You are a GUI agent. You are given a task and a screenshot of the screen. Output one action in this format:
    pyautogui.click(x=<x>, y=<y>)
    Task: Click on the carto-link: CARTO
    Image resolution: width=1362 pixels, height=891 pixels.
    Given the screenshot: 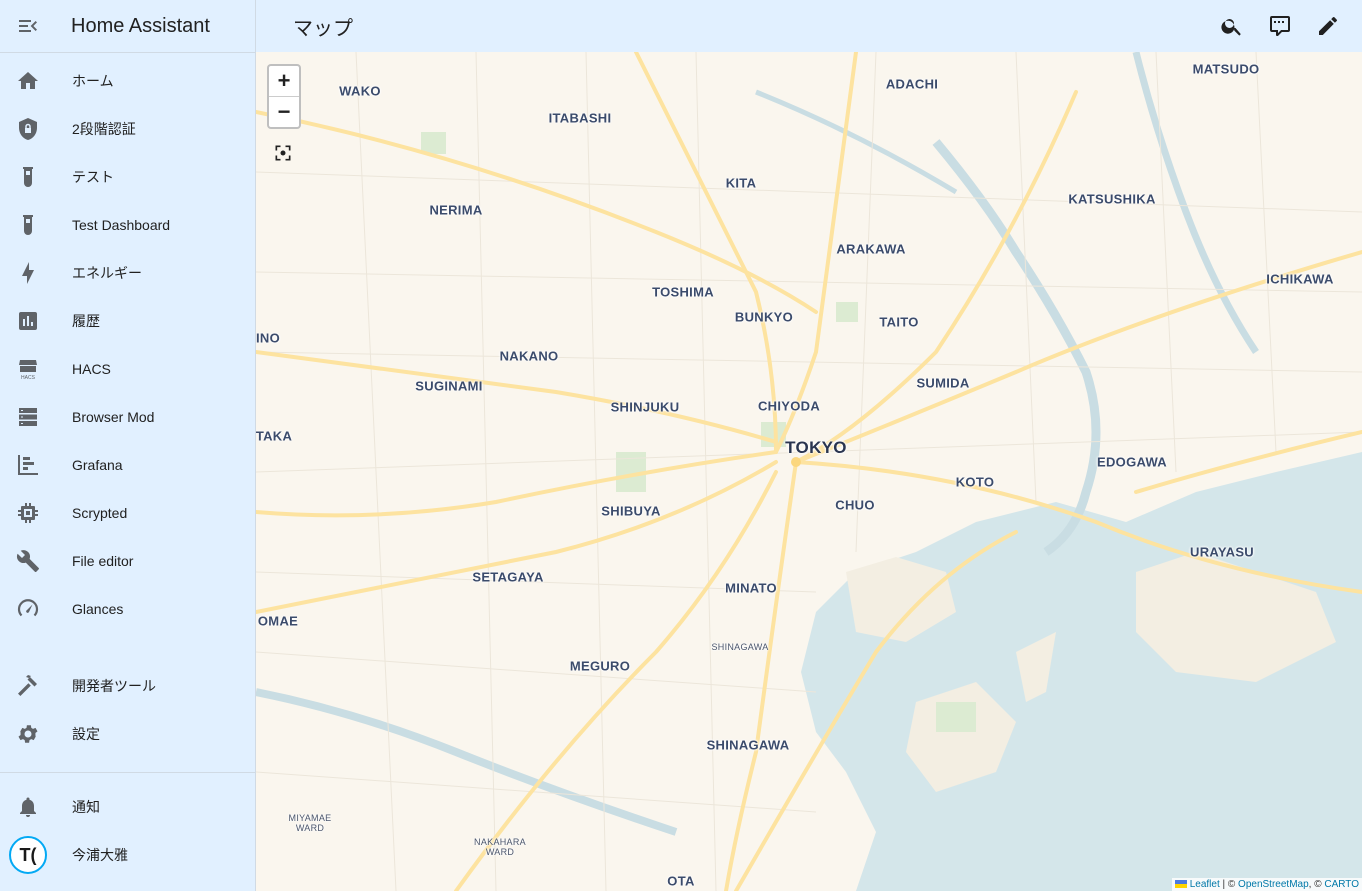 What is the action you would take?
    pyautogui.click(x=1341, y=884)
    